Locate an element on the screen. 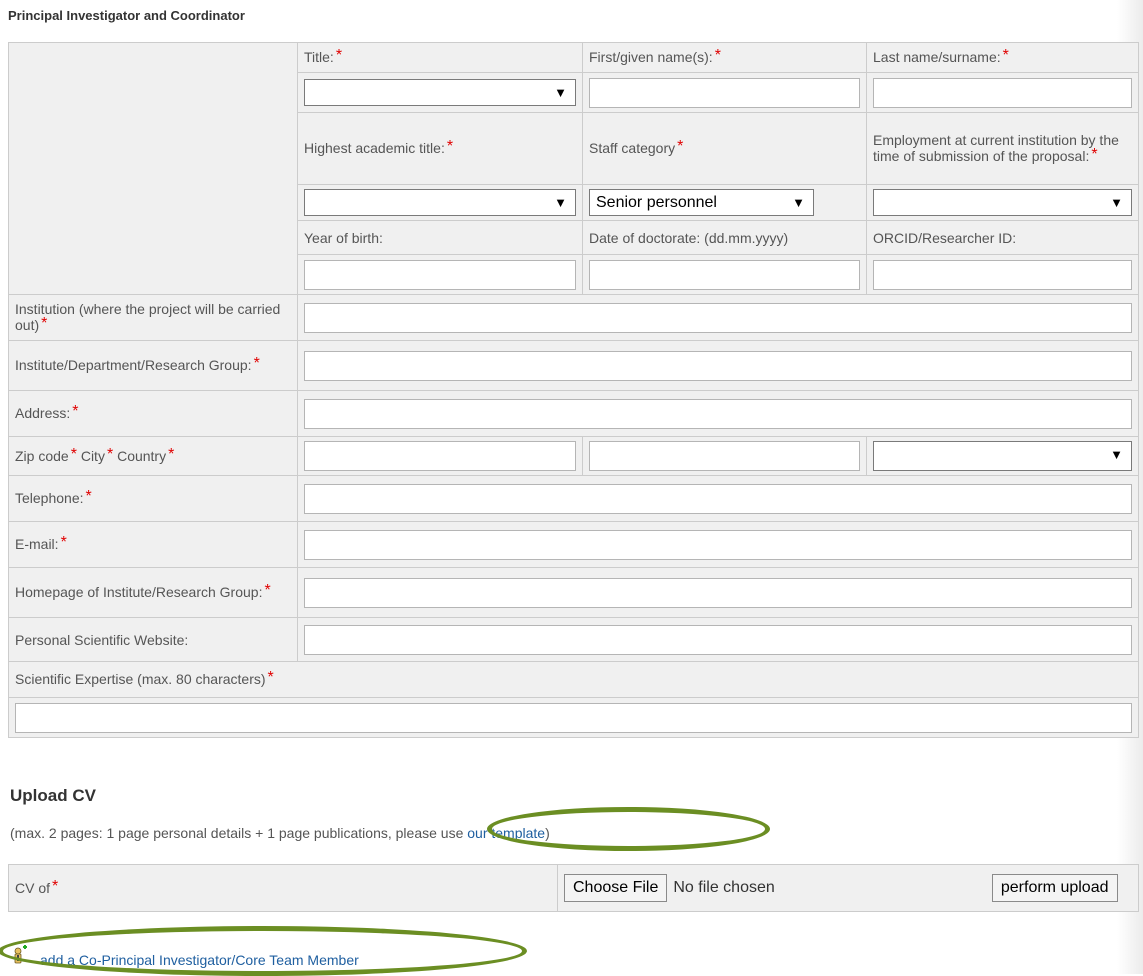 The height and width of the screenshot is (976, 1143). staff-category-select: Senior personnel ▼ is located at coordinates (701, 202).